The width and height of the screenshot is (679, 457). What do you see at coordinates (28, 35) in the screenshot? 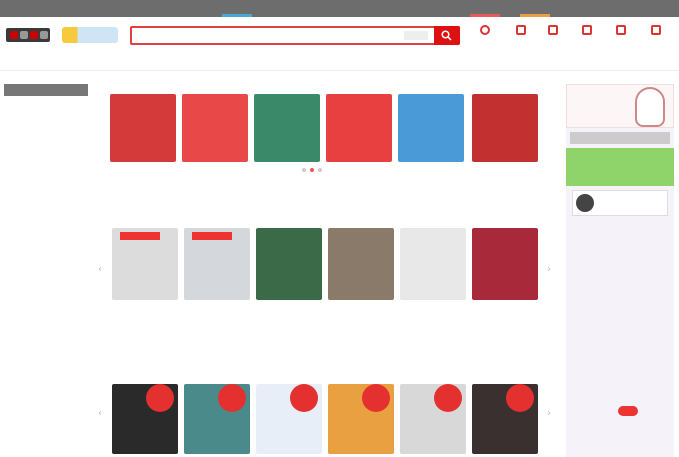
I see `site-logo` at bounding box center [28, 35].